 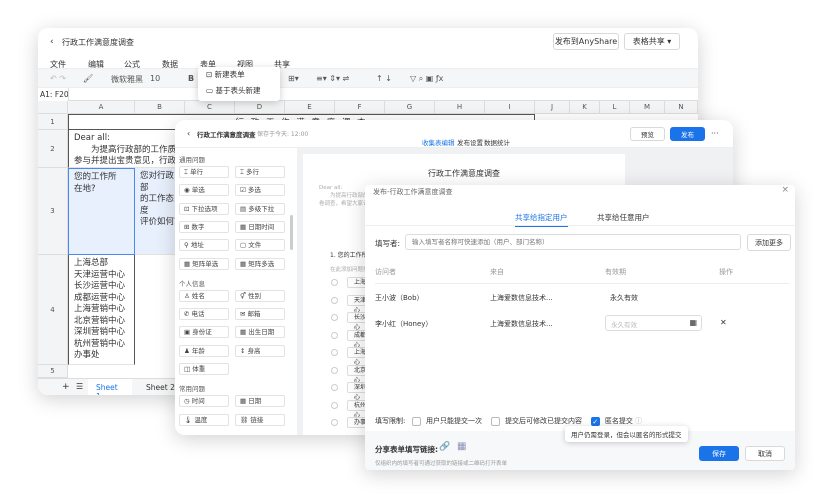 I want to click on bold-button: B, so click(x=191, y=78).